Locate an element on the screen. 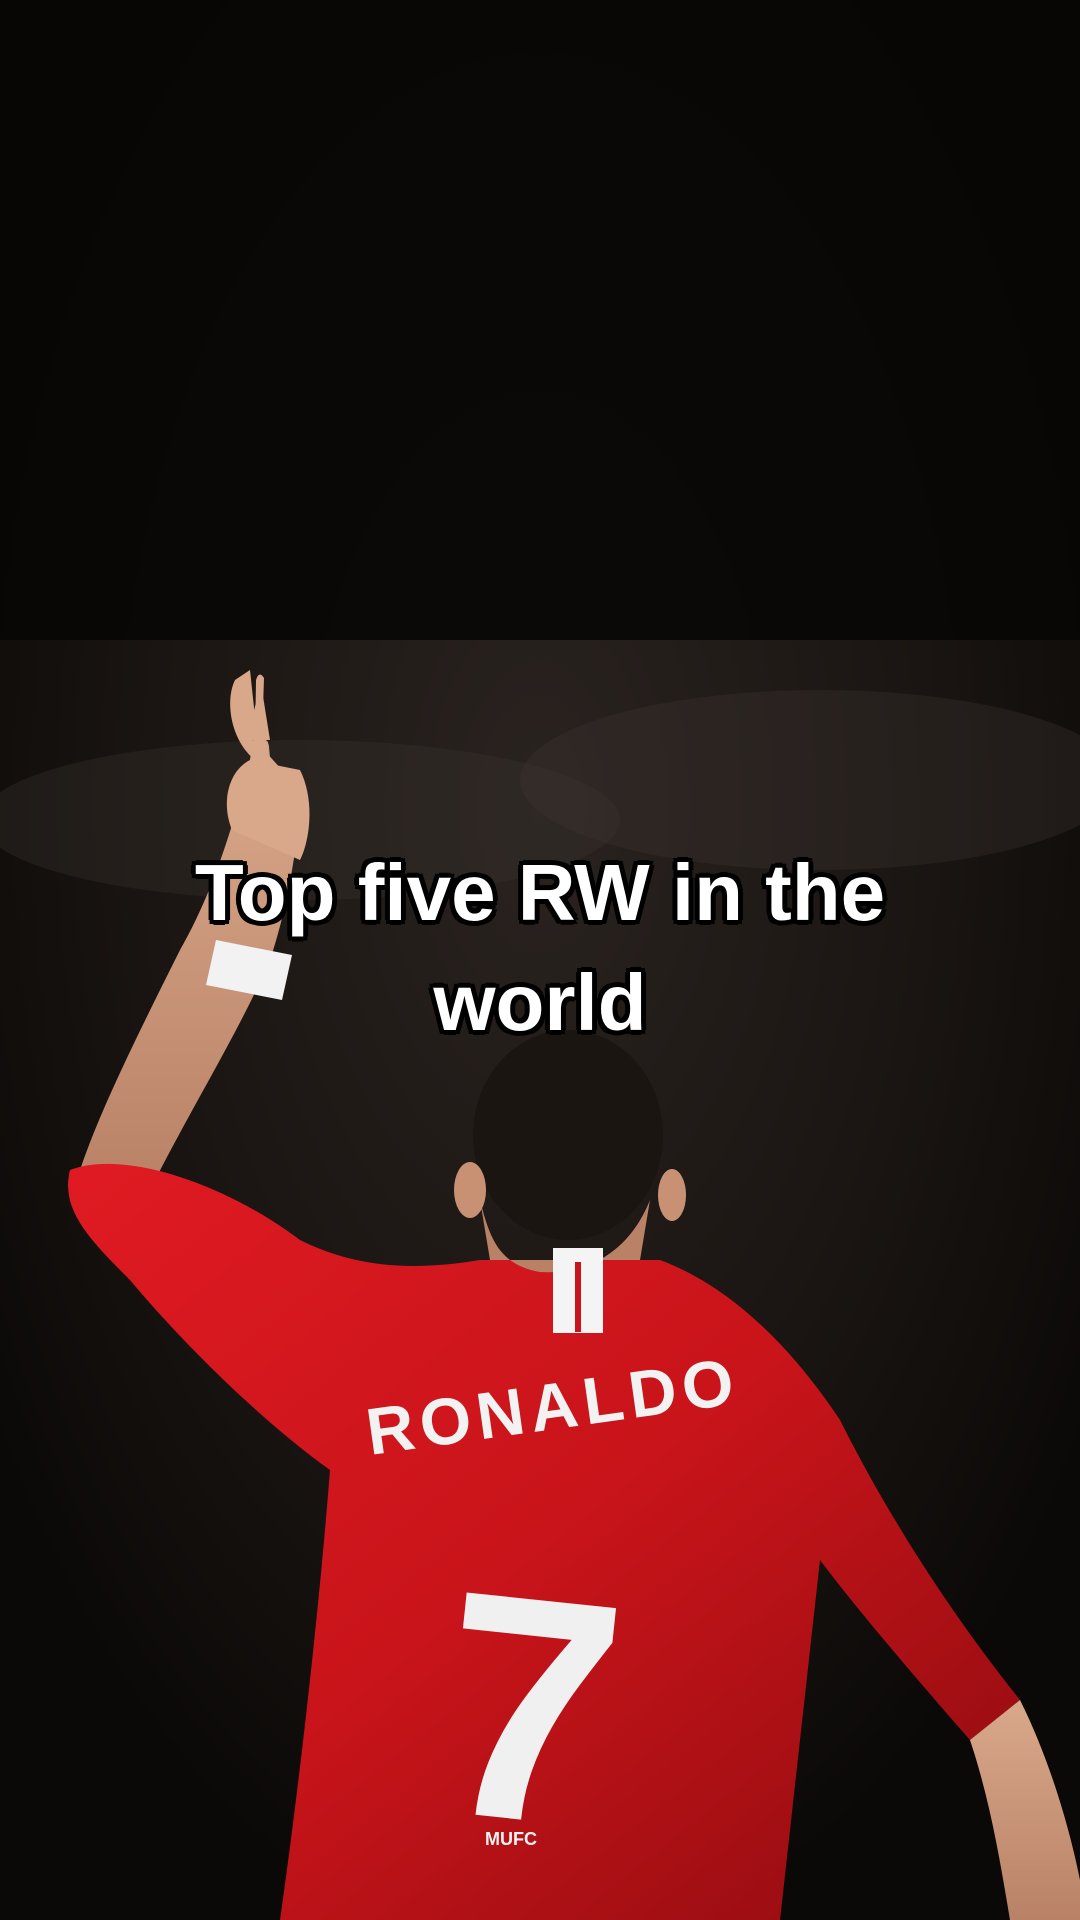 This screenshot has width=1080, height=1920. left-ear is located at coordinates (470, 1190).